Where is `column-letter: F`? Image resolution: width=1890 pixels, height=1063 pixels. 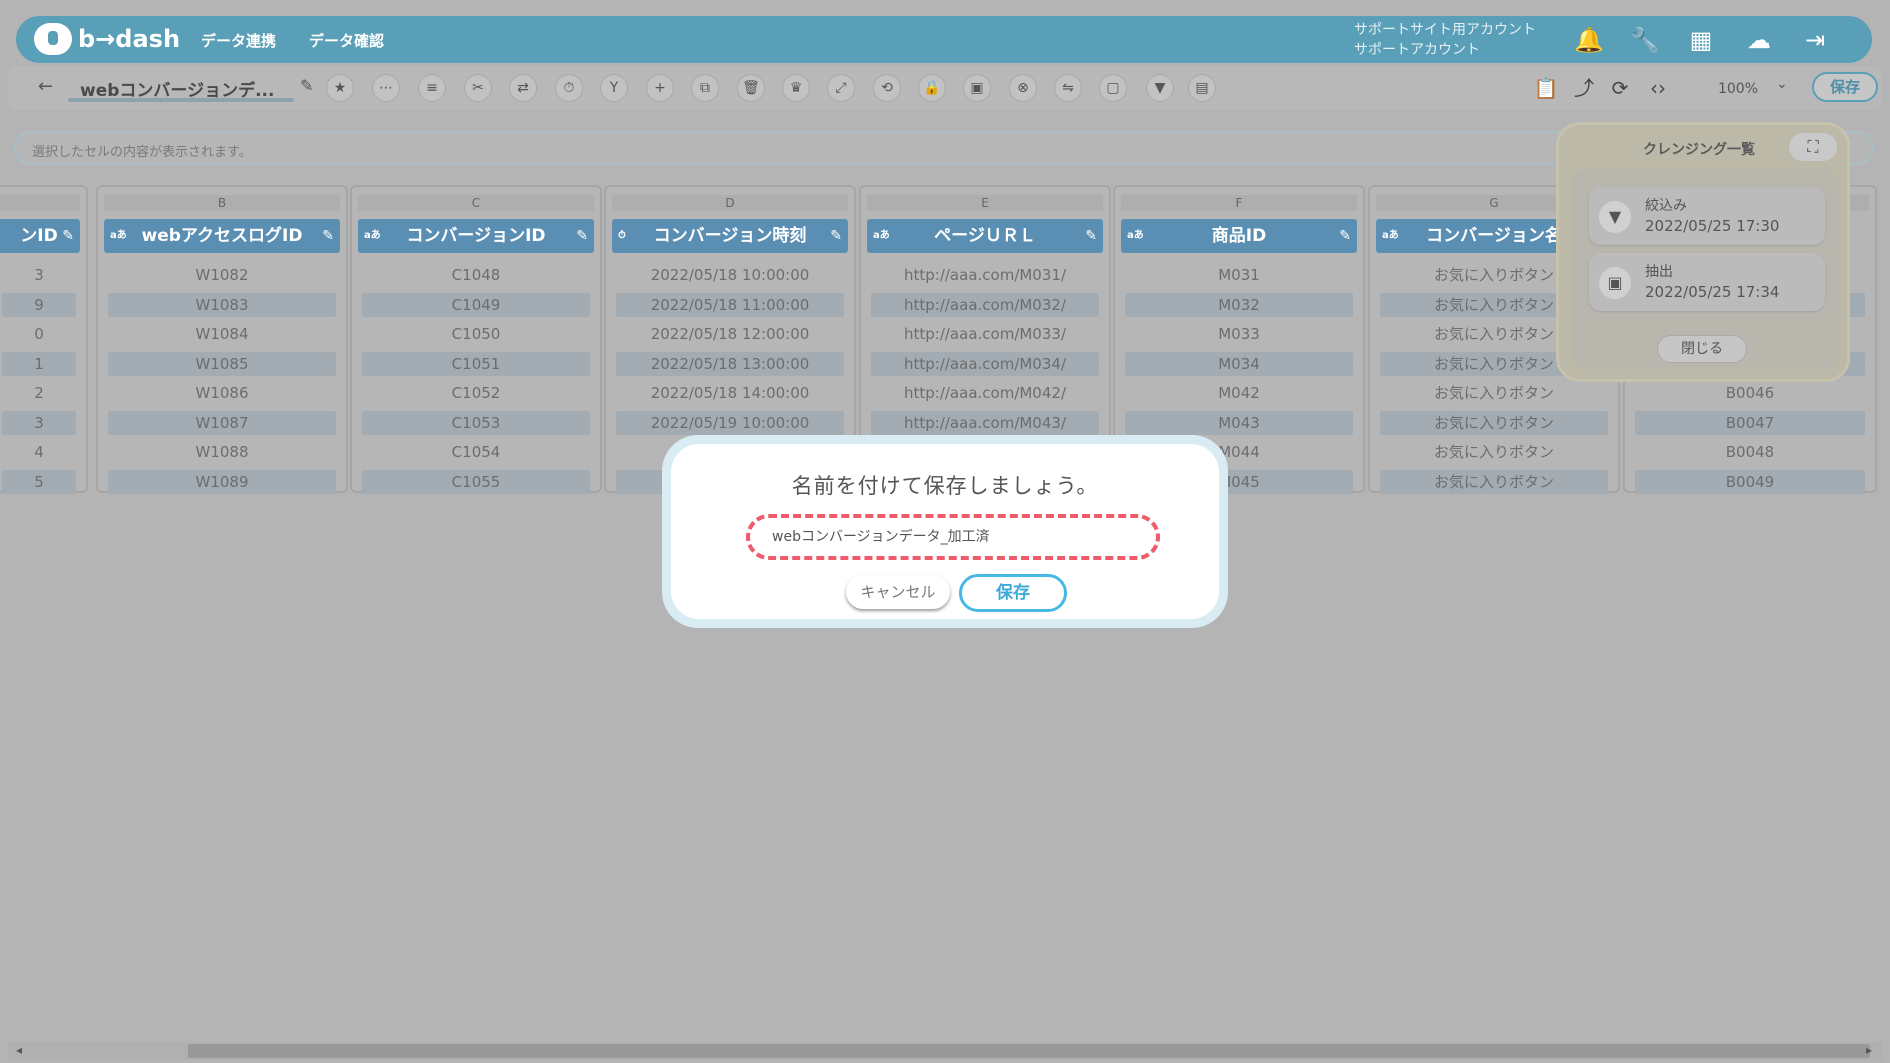 column-letter: F is located at coordinates (1239, 203).